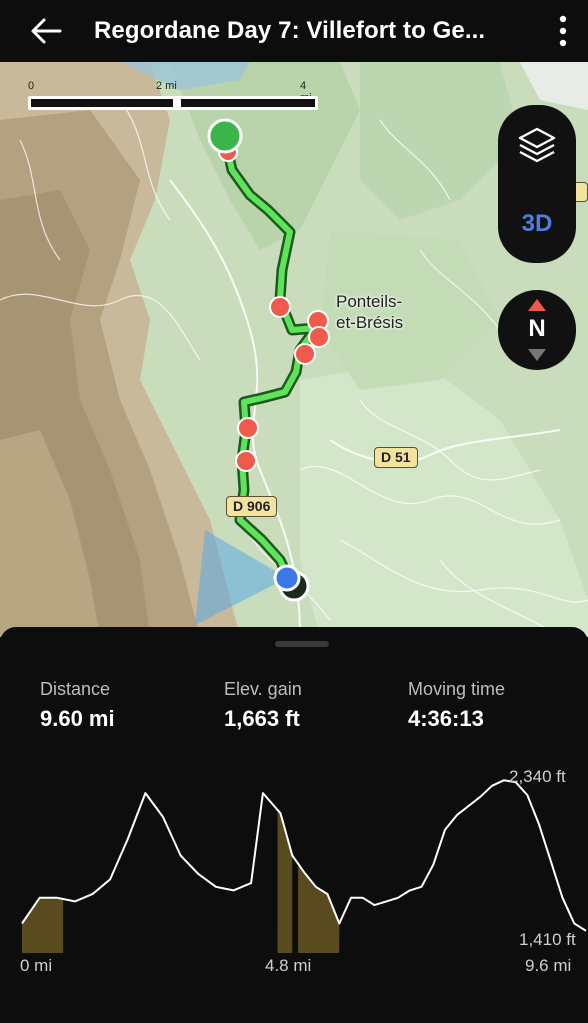 This screenshot has height=1023, width=588. I want to click on map-layer-controls: 3D, so click(537, 184).